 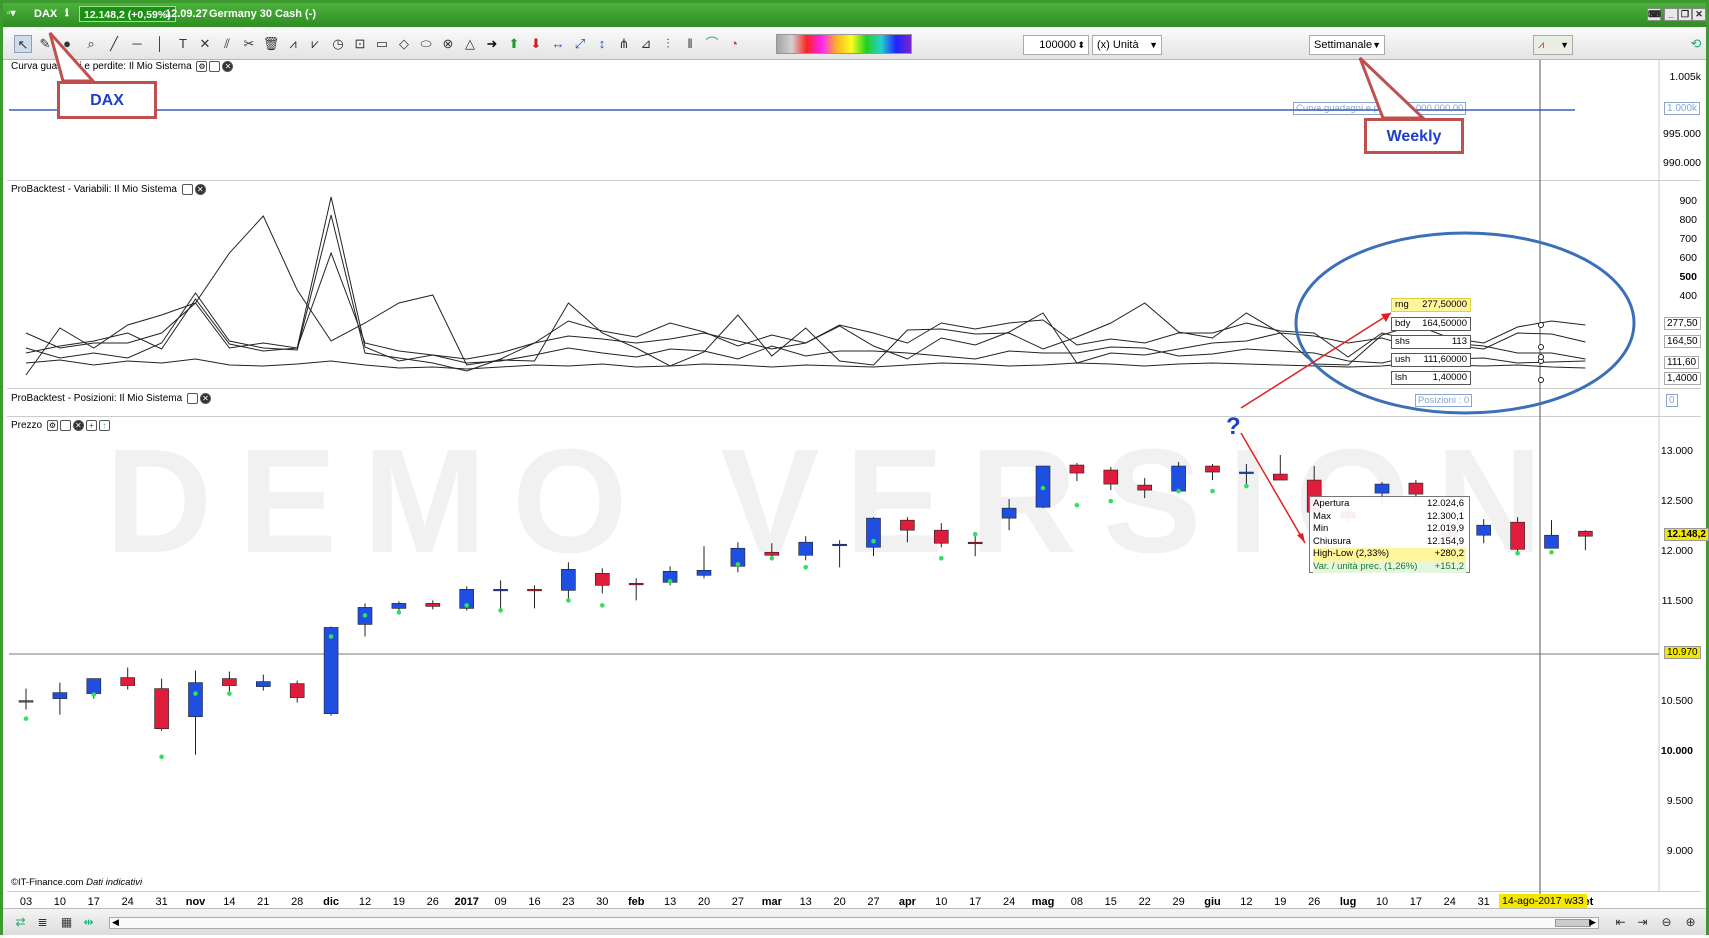 I want to click on scroll-right-icon: ▶, so click(x=1592, y=922).